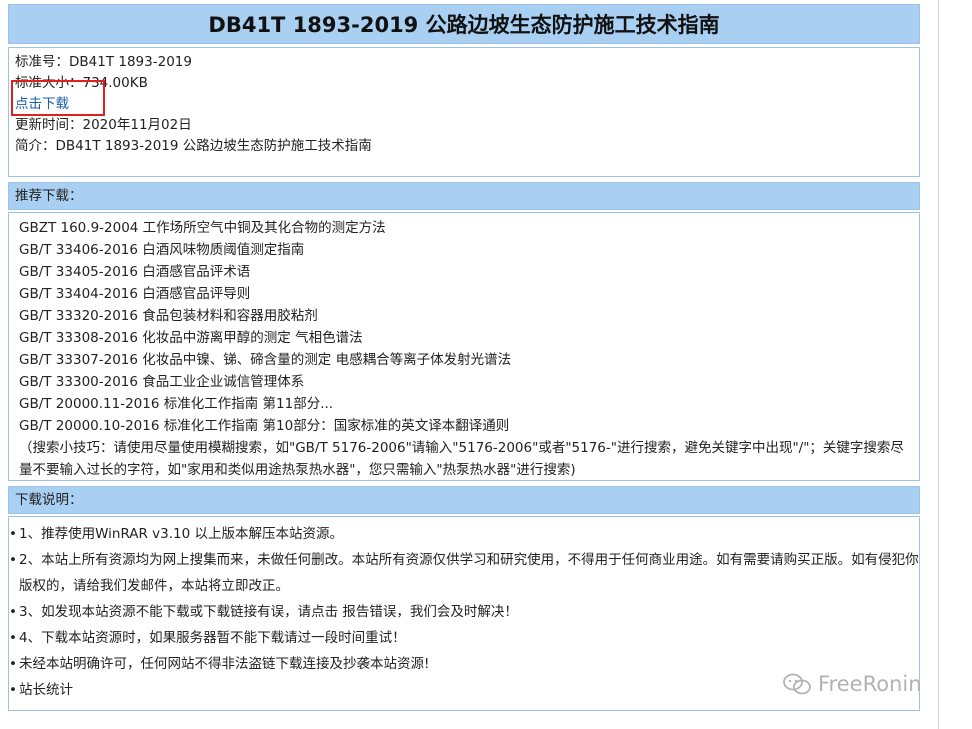 Image resolution: width=972 pixels, height=729 pixels. Describe the element at coordinates (465, 228) in the screenshot. I see `recommend-item: GBZT 160.9-2004 工作场所空气中铜及其化合物的测定方法` at that location.